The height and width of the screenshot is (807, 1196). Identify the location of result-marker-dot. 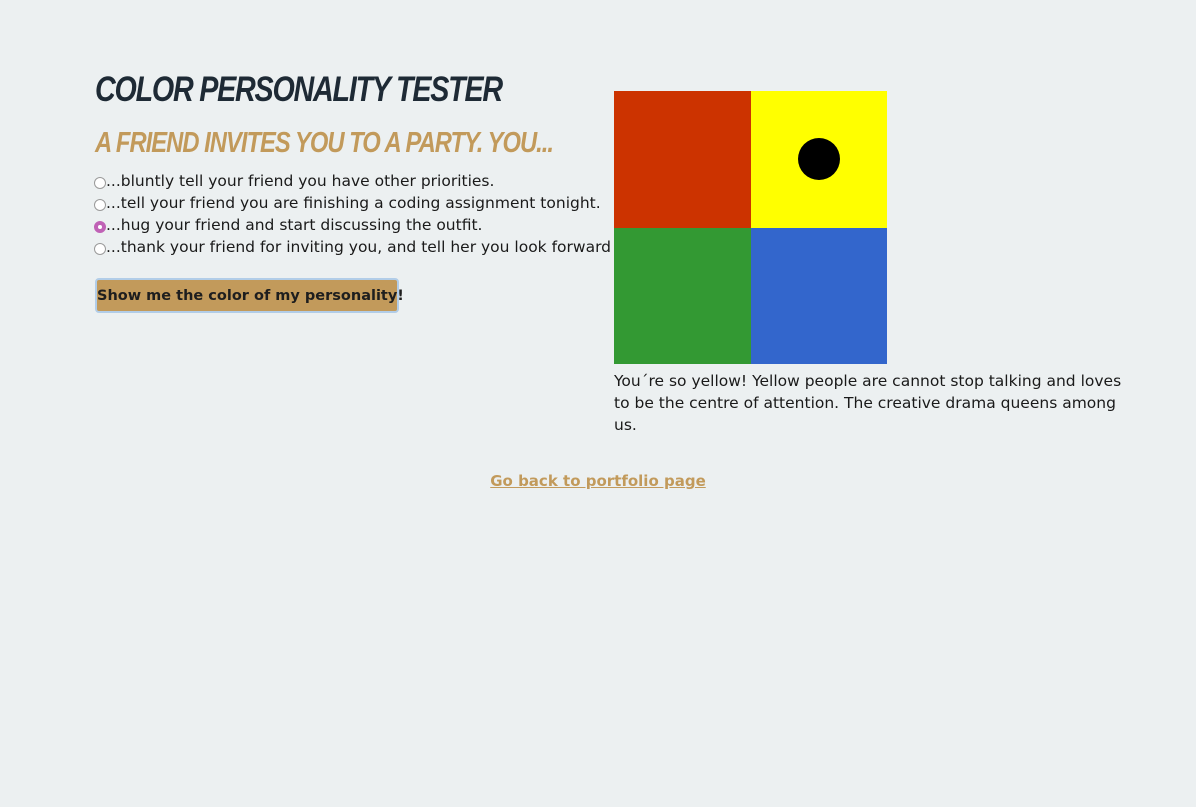
(819, 159).